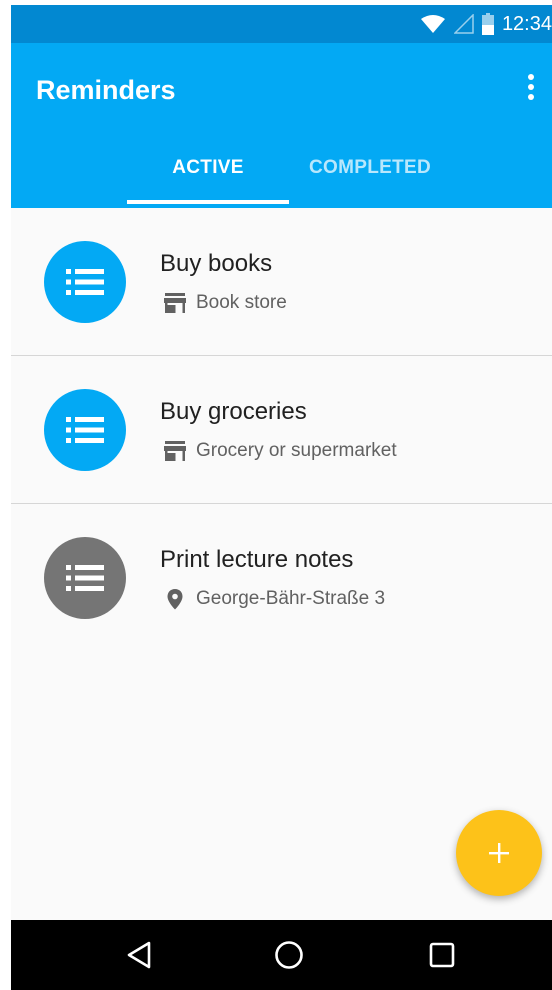 This screenshot has height=990, width=552. Describe the element at coordinates (281, 578) in the screenshot. I see `list-item: Print lecture notes George-Bähr-Straße 3` at that location.